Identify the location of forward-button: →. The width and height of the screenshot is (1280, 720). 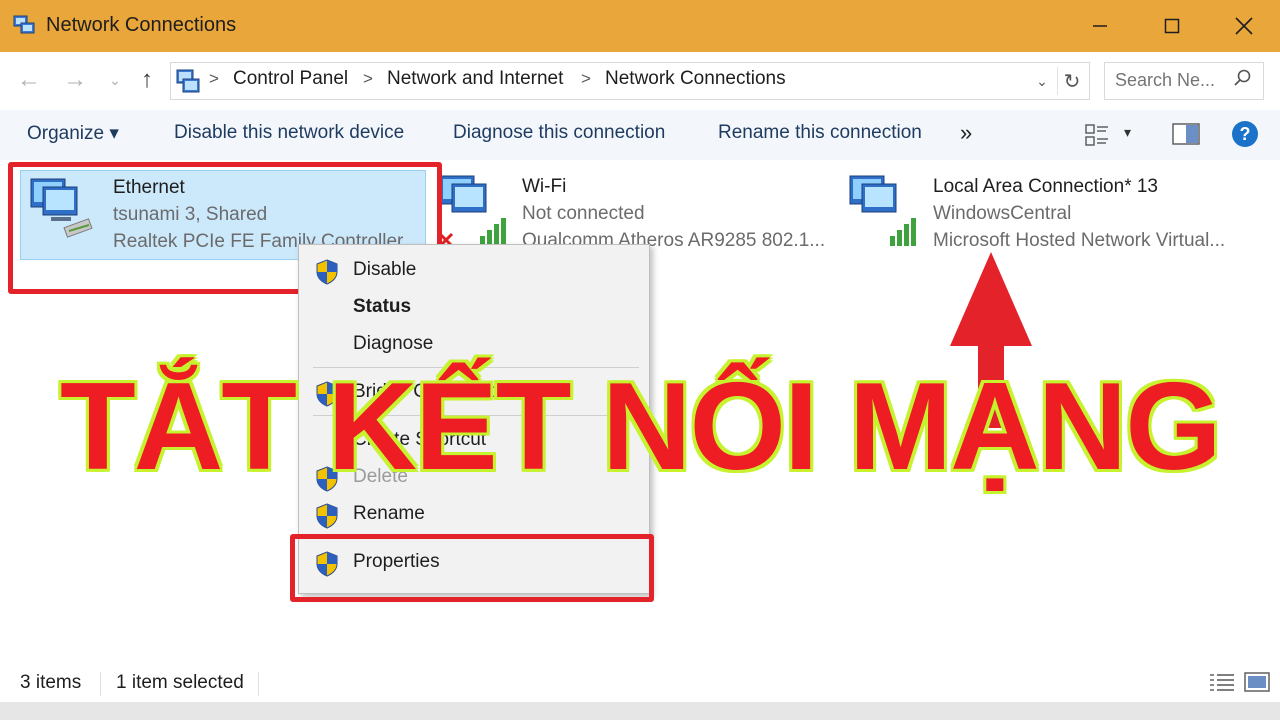
(75, 80).